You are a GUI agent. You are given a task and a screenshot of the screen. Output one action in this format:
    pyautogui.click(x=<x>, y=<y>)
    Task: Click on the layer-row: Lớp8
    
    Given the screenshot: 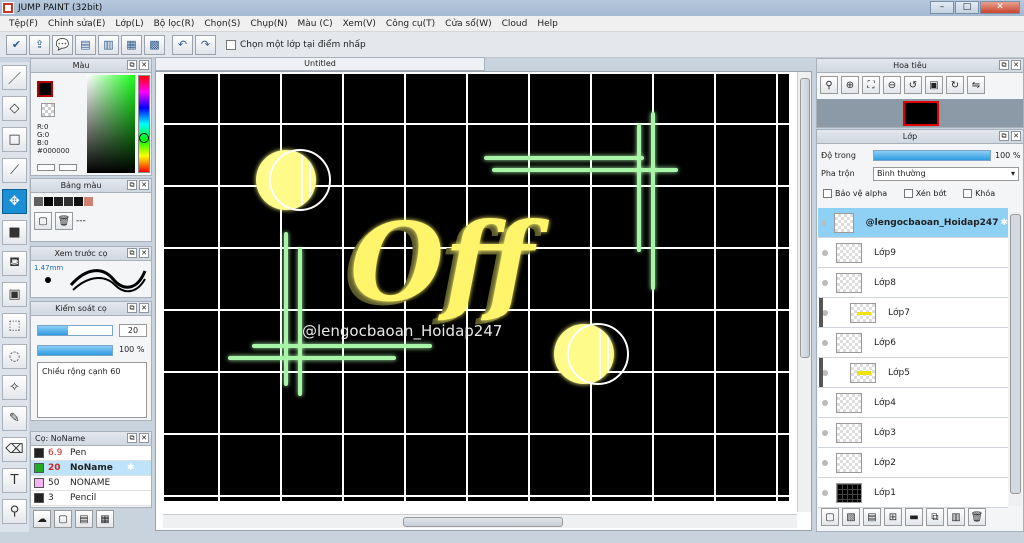 What is the action you would take?
    pyautogui.click(x=913, y=283)
    